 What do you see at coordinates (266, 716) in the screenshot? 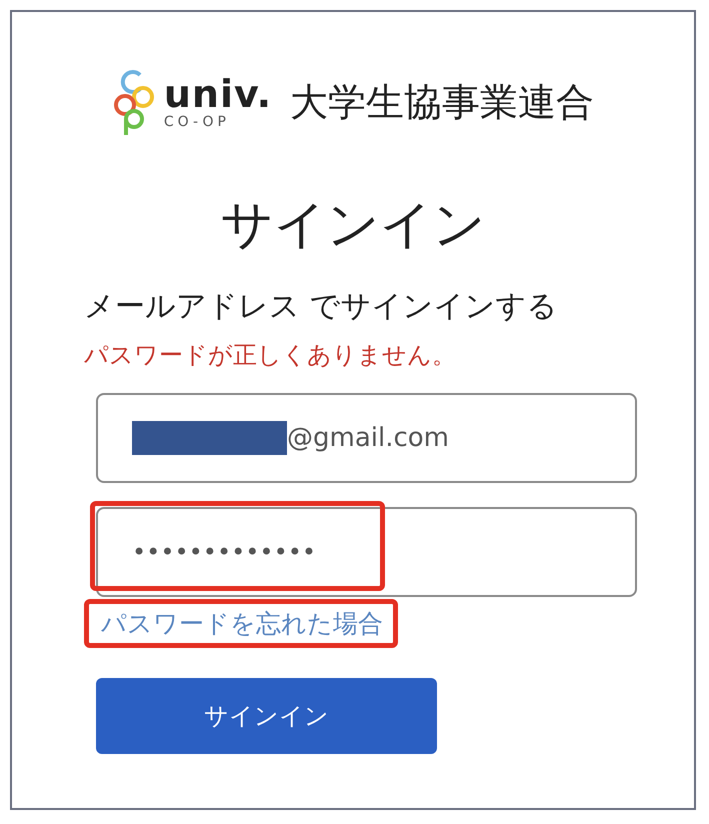
I see `signin-button: サインイン` at bounding box center [266, 716].